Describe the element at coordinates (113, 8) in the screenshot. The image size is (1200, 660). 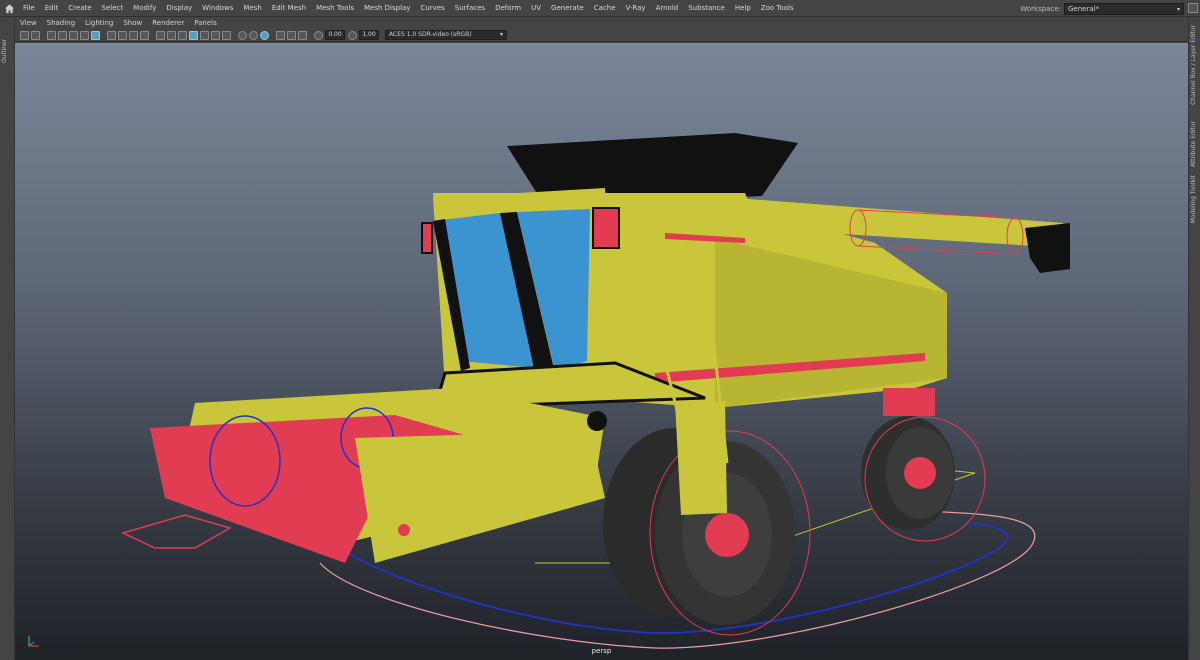
I see `menu-select: Select` at that location.